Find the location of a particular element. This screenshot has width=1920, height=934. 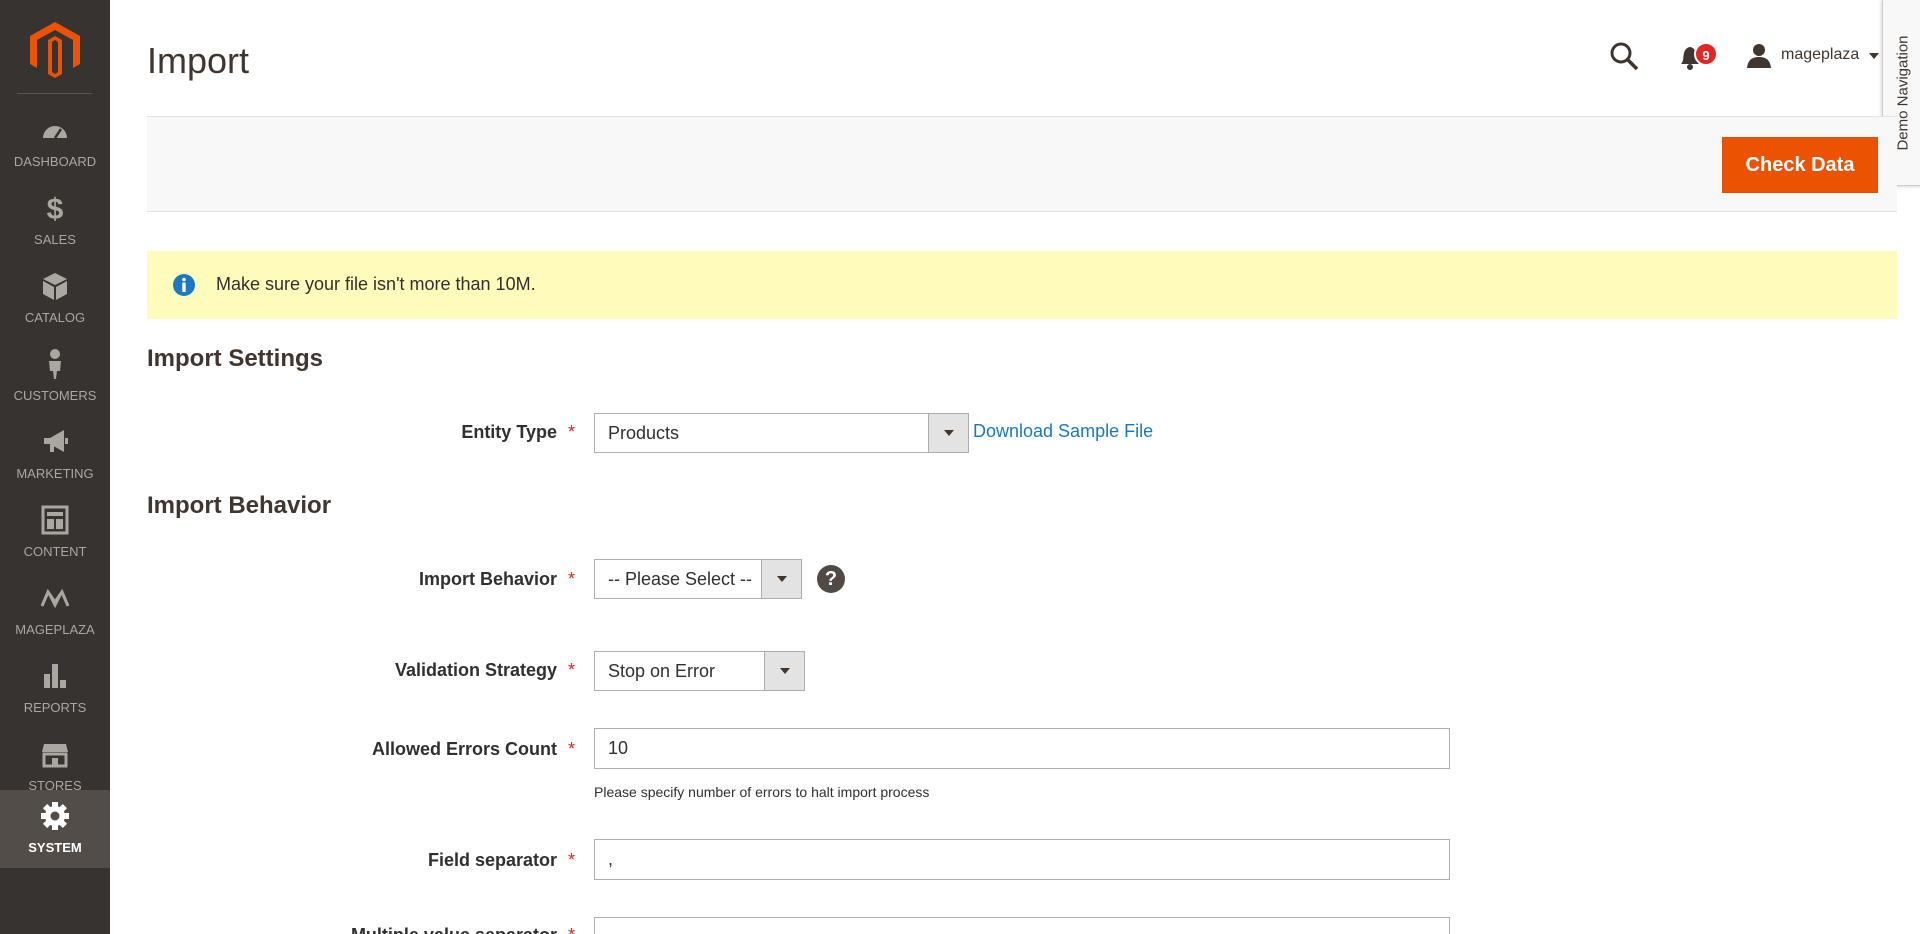

sidebar-item-label: SYSTEM is located at coordinates (55, 847).